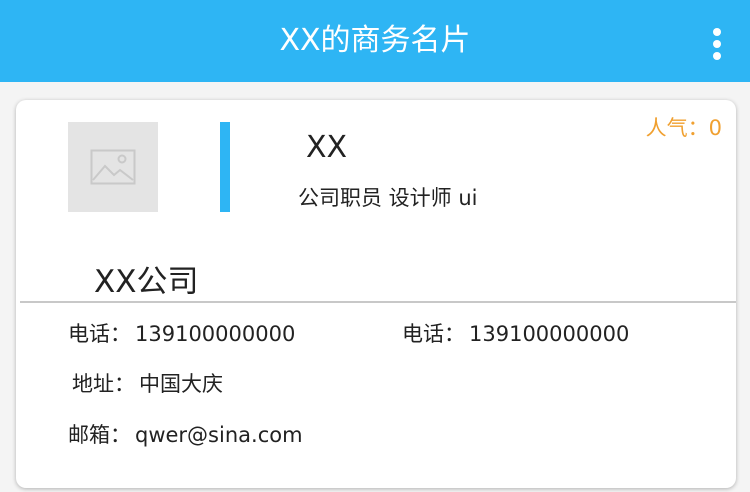 The width and height of the screenshot is (750, 492). I want to click on address-label: 地址：, so click(103, 384).